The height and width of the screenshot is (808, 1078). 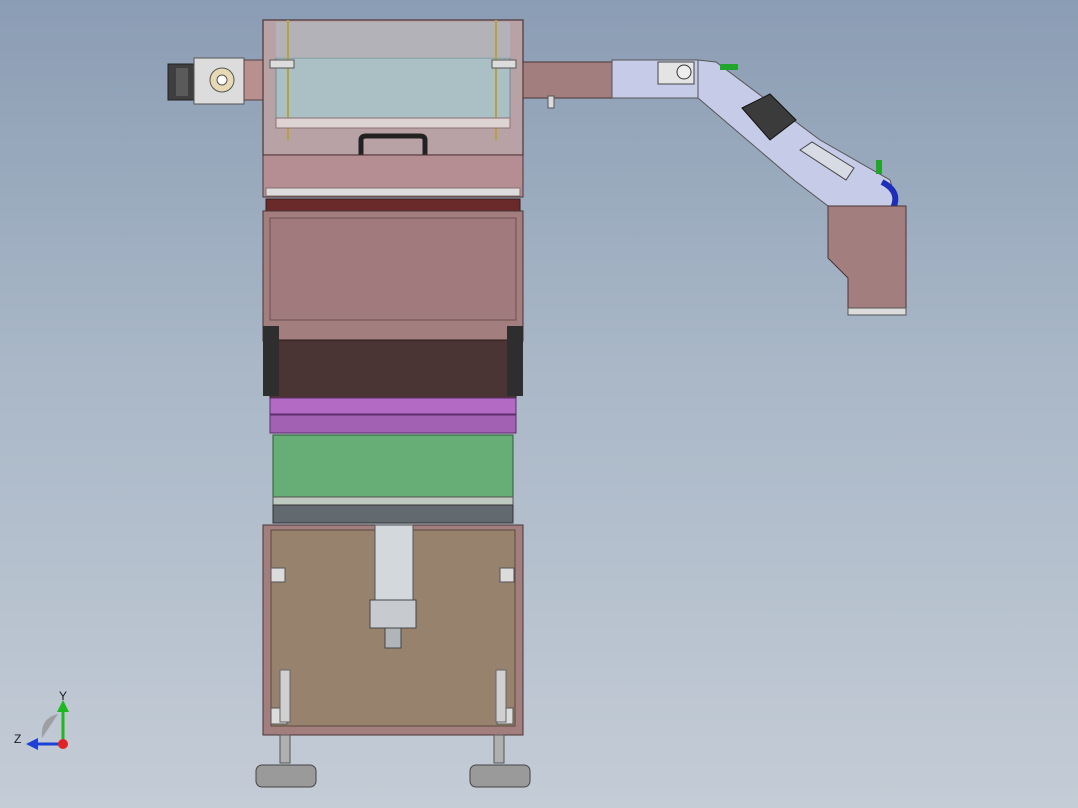 I want to click on left-motor-assembly, so click(x=216, y=81).